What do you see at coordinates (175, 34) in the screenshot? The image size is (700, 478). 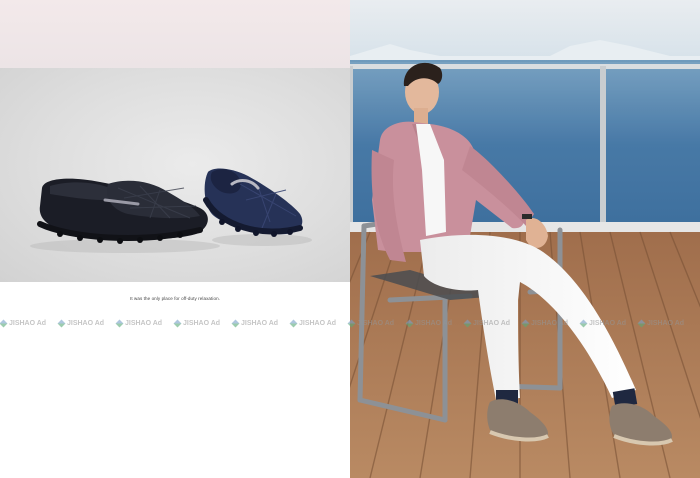 I see `top-color-band` at bounding box center [175, 34].